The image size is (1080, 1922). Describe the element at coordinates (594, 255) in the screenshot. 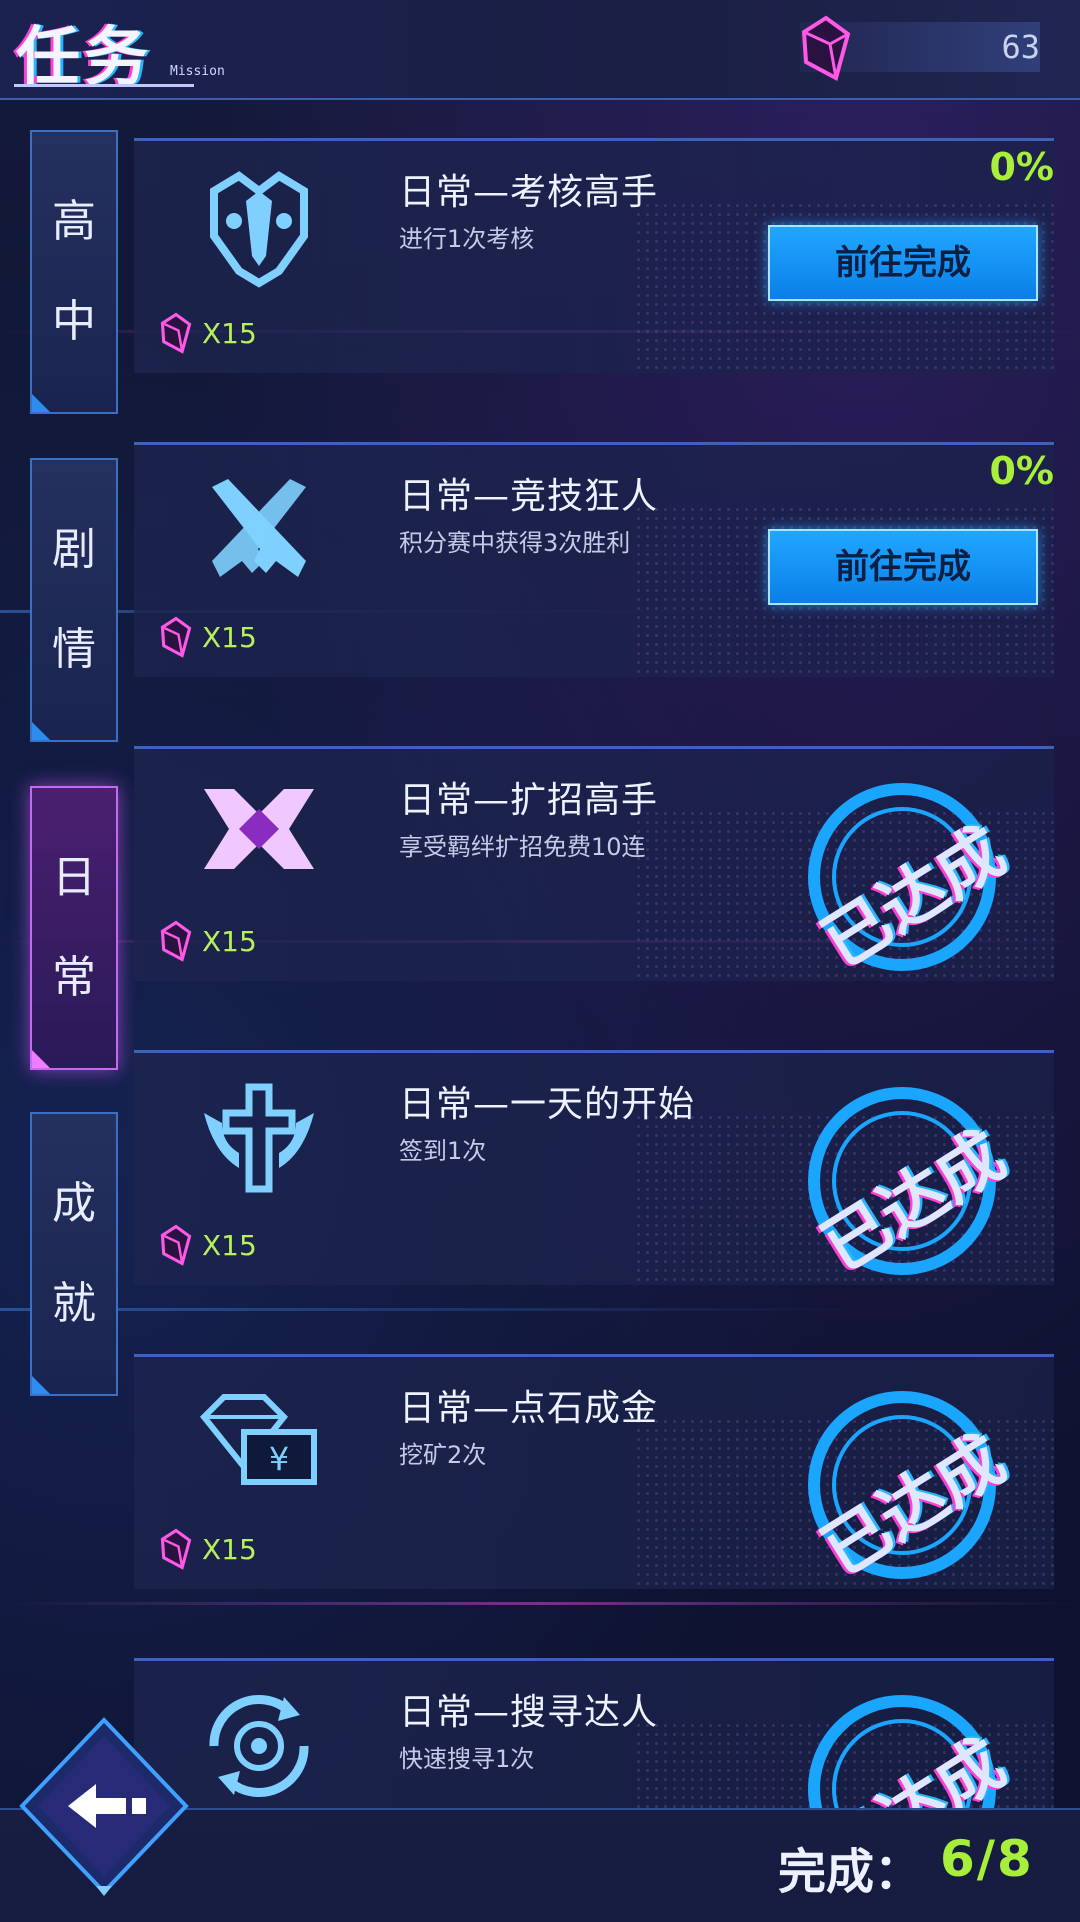

I see `task-card: 日常—考核高手 进行1次考核 X15 0% 前往完成` at that location.